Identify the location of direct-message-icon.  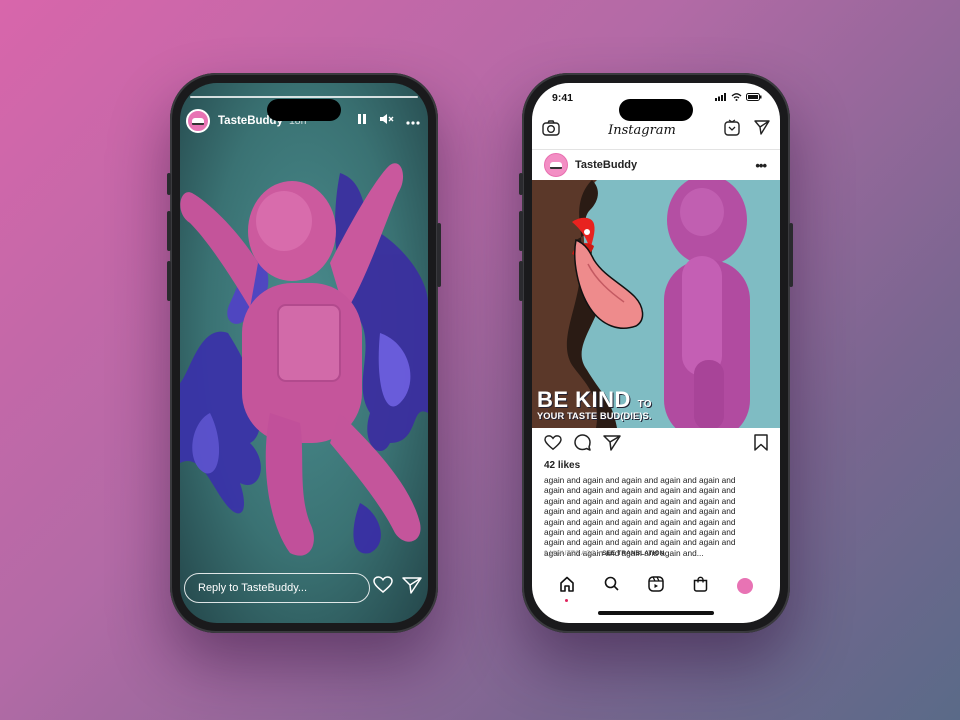
(762, 130).